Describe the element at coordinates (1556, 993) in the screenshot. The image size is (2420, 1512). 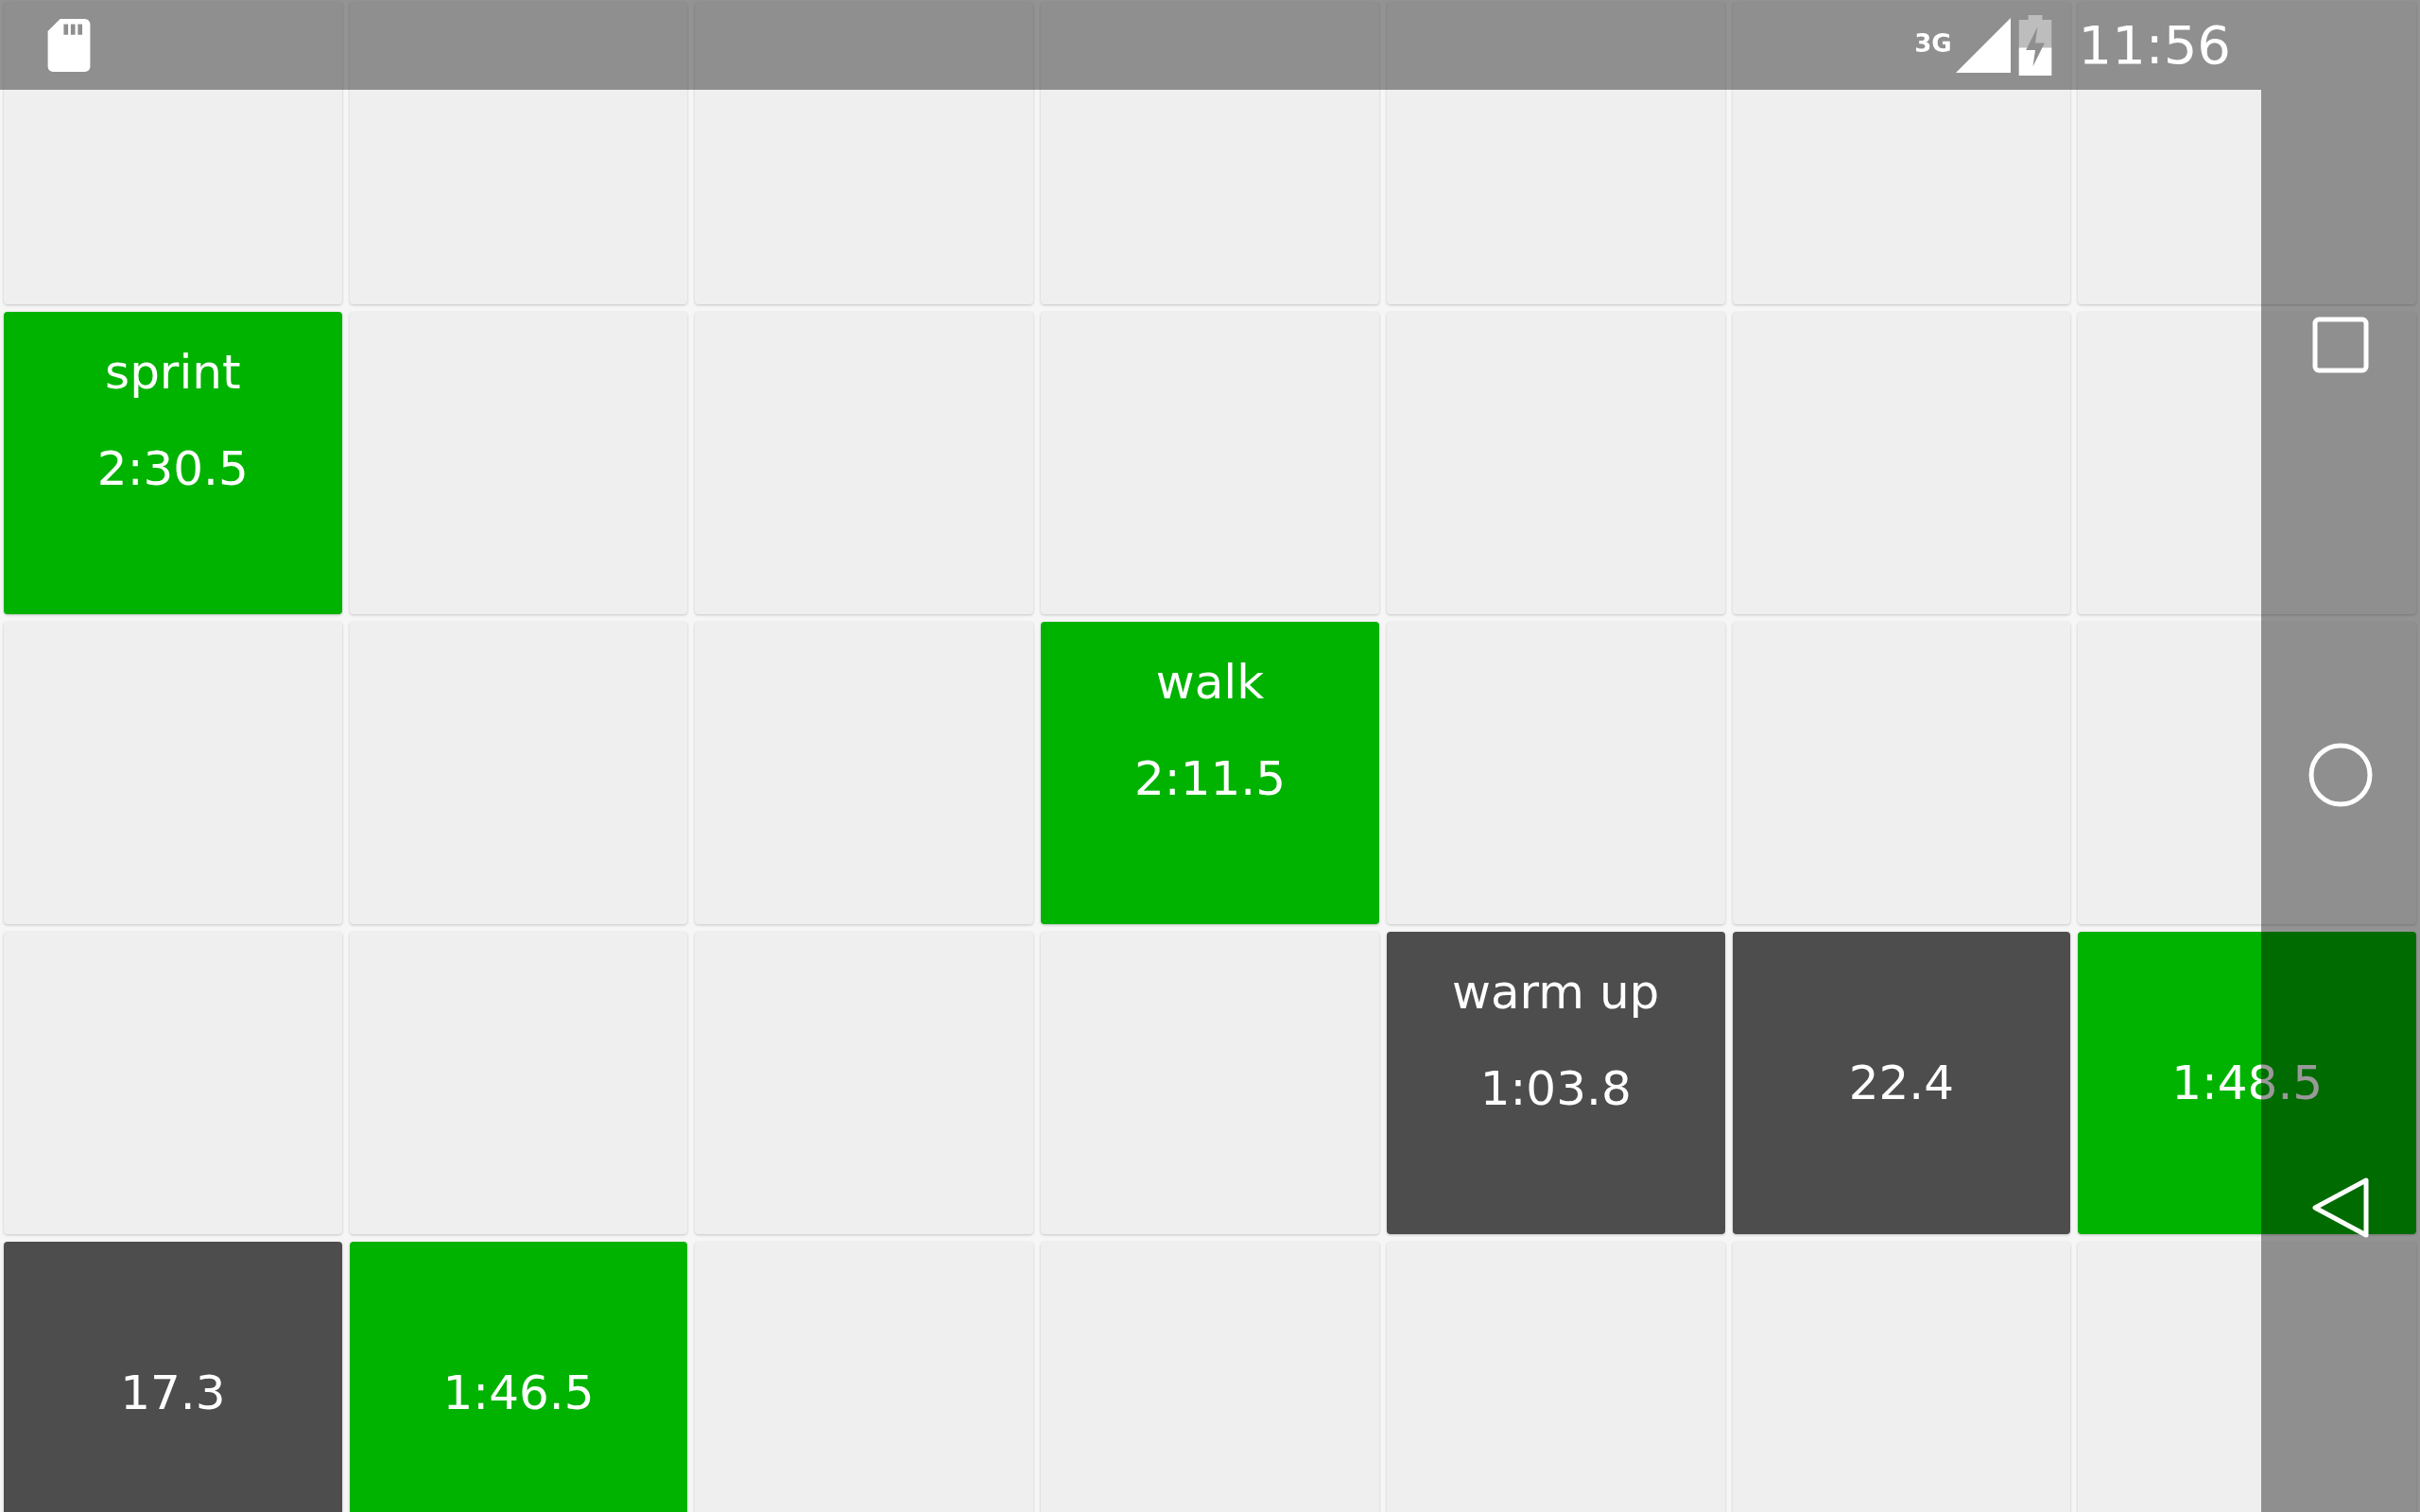
I see `tile-label: warm up` at that location.